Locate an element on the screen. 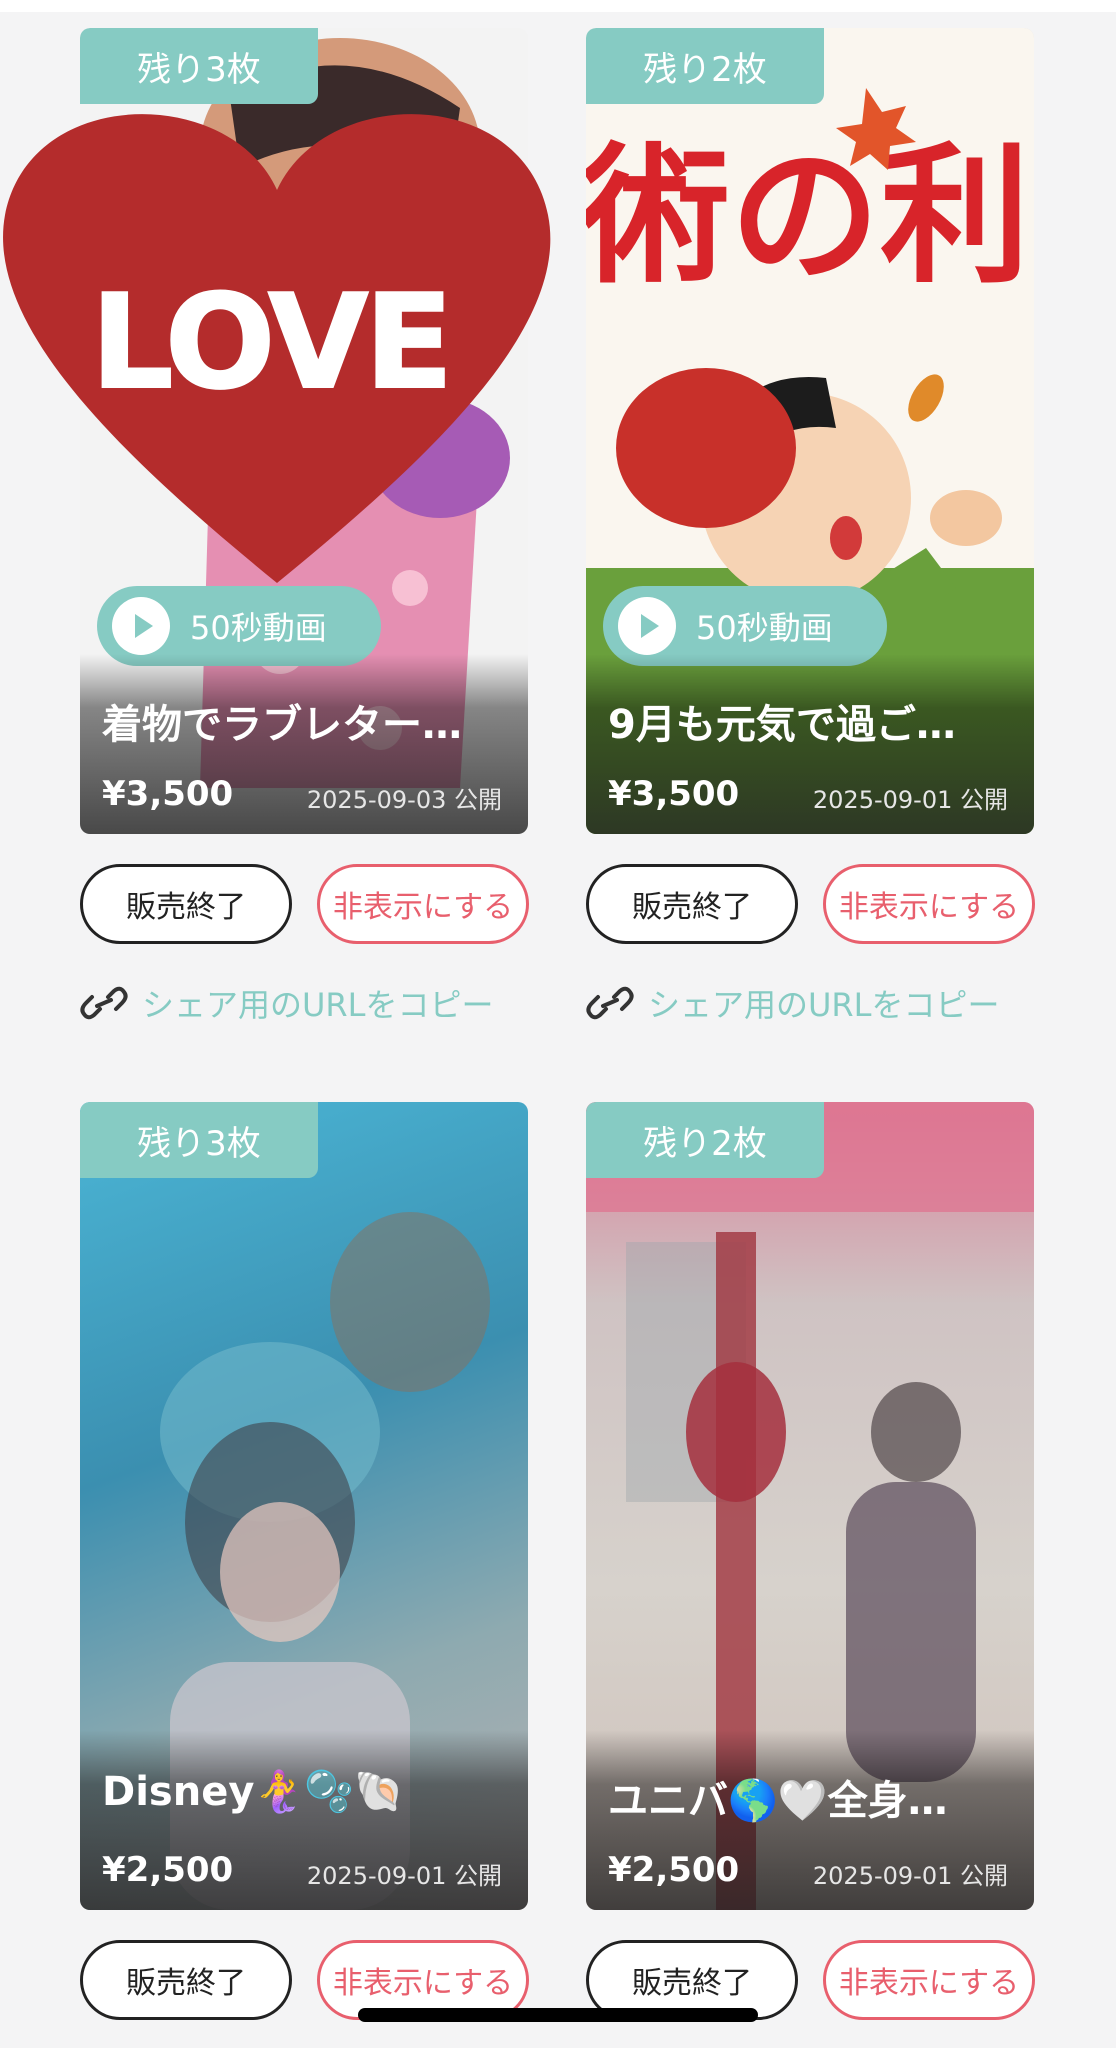 This screenshot has height=2048, width=1116. top-strip is located at coordinates (558, 6).